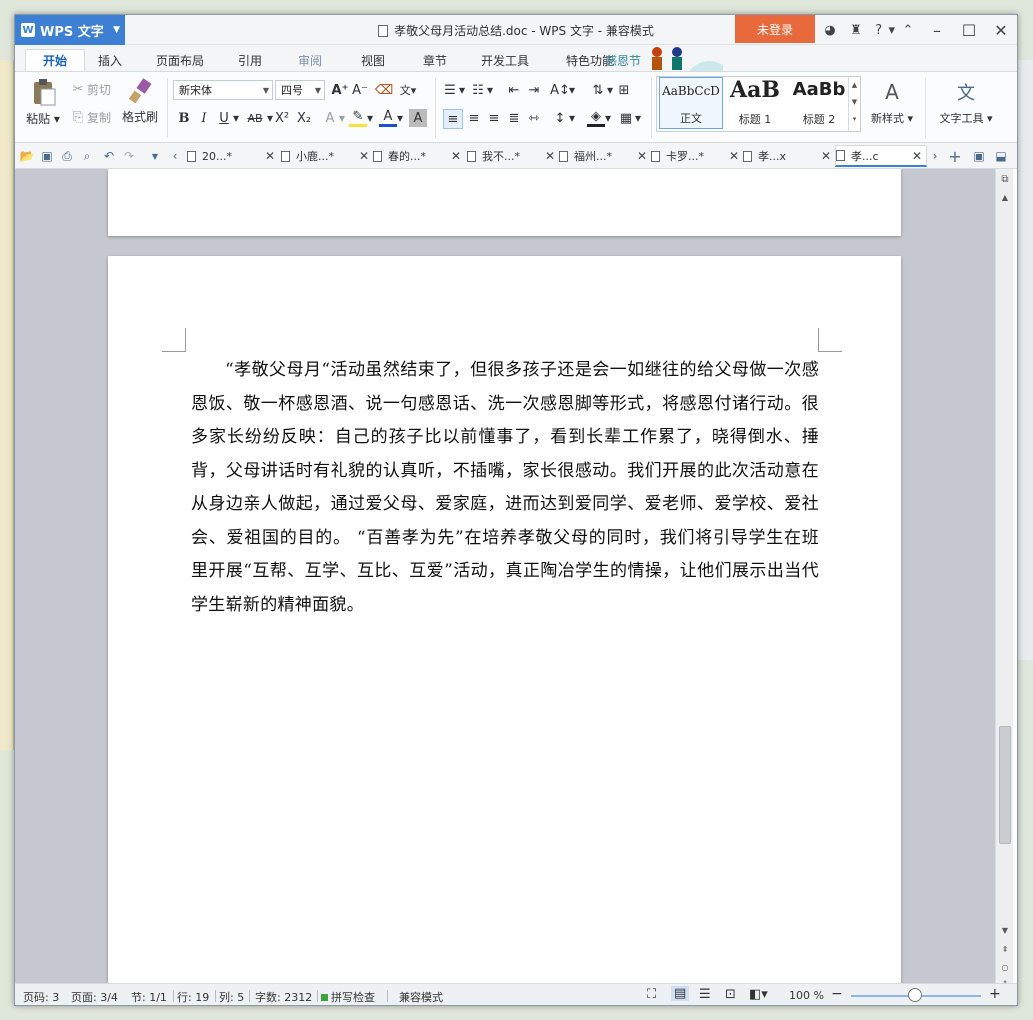 The width and height of the screenshot is (1033, 1020). Describe the element at coordinates (892, 107) in the screenshot. I see `new-style-button: A 新样式 ▾` at that location.